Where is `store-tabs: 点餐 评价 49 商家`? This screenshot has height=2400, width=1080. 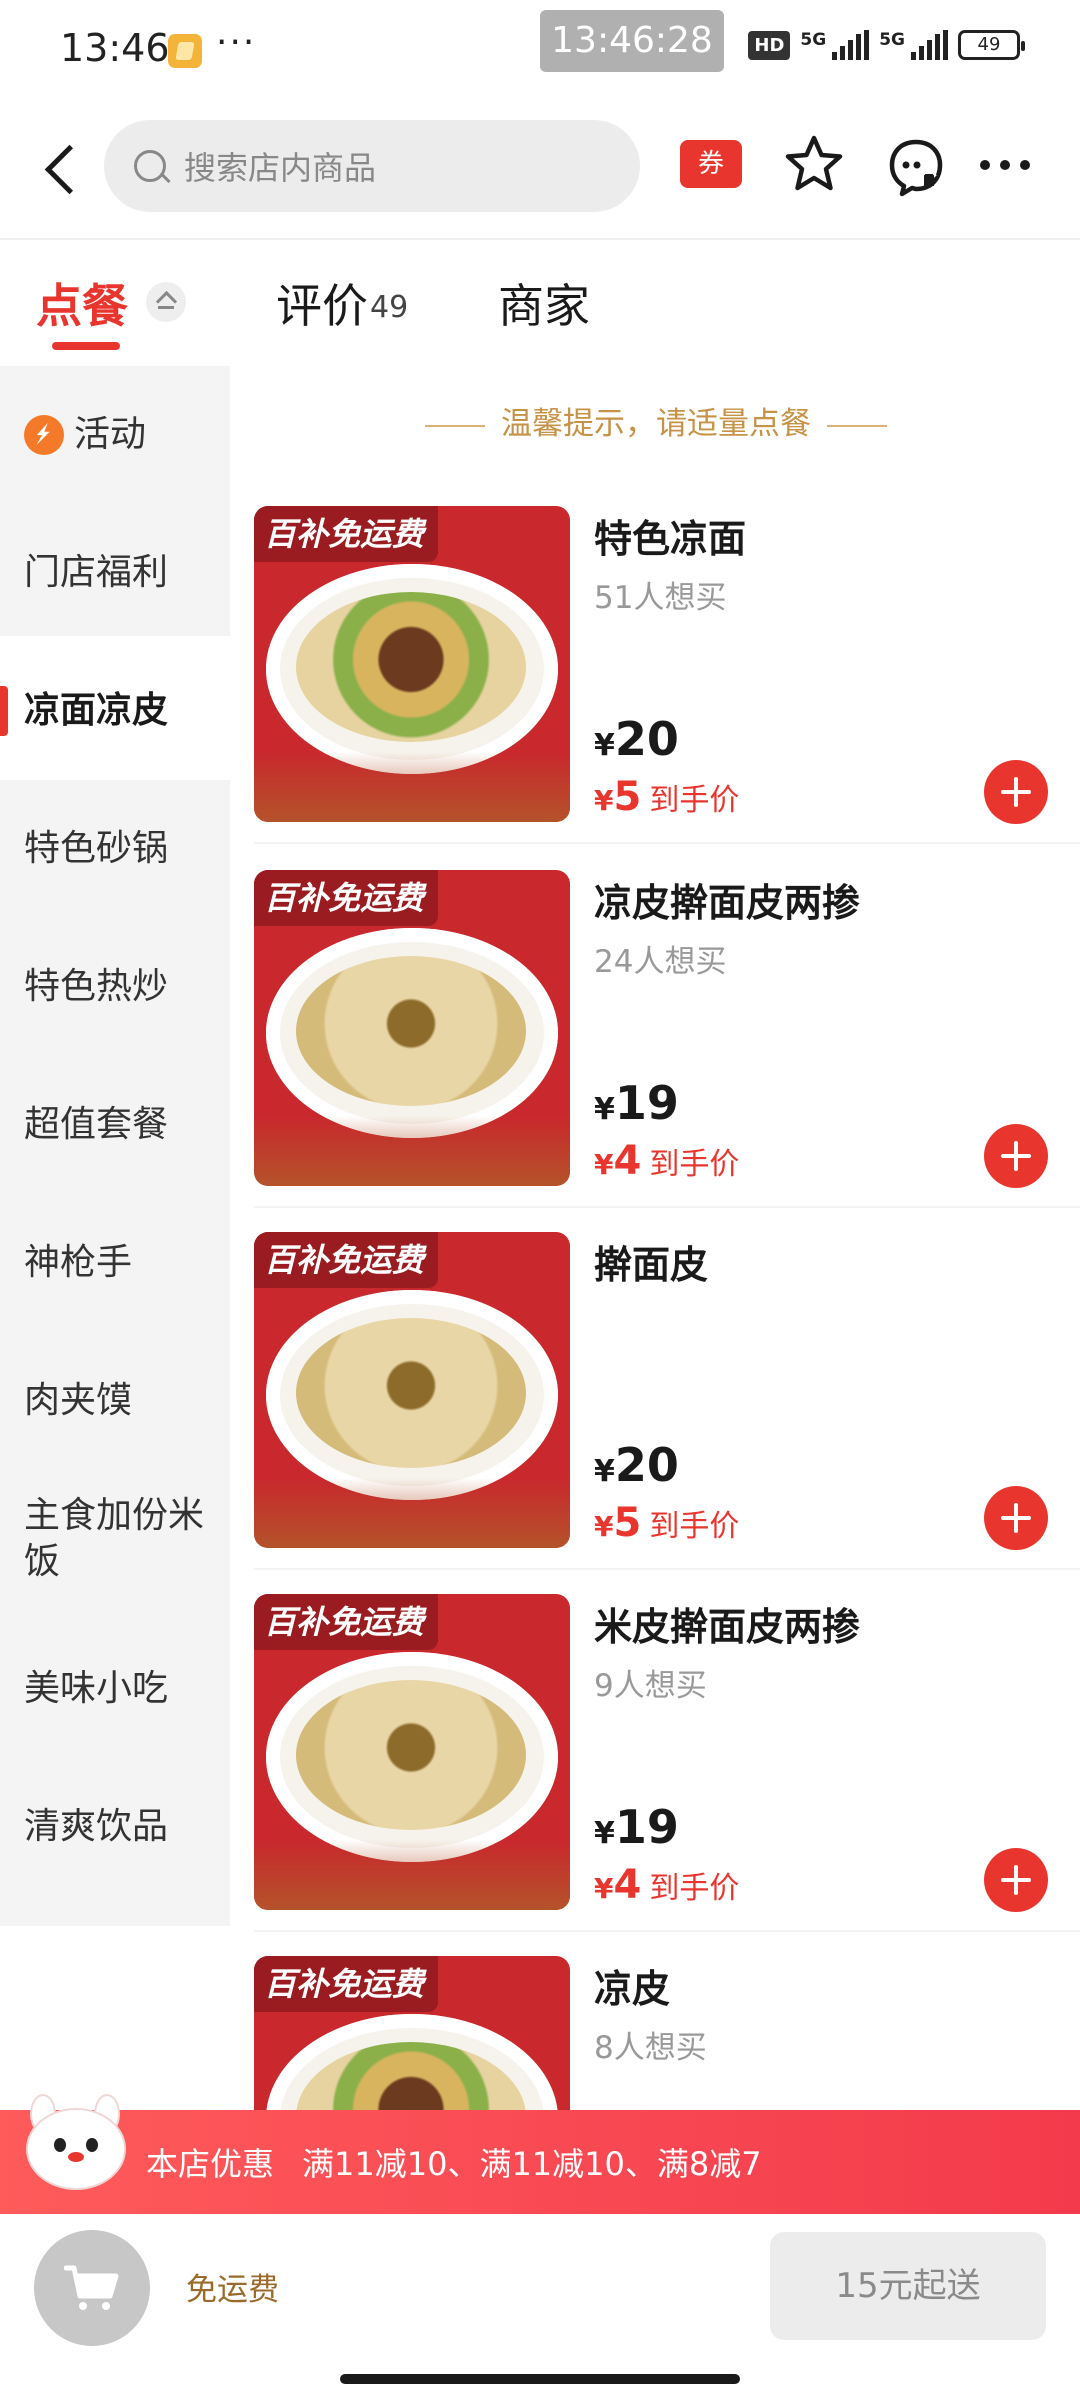
store-tabs: 点餐 评价 49 商家 is located at coordinates (540, 305).